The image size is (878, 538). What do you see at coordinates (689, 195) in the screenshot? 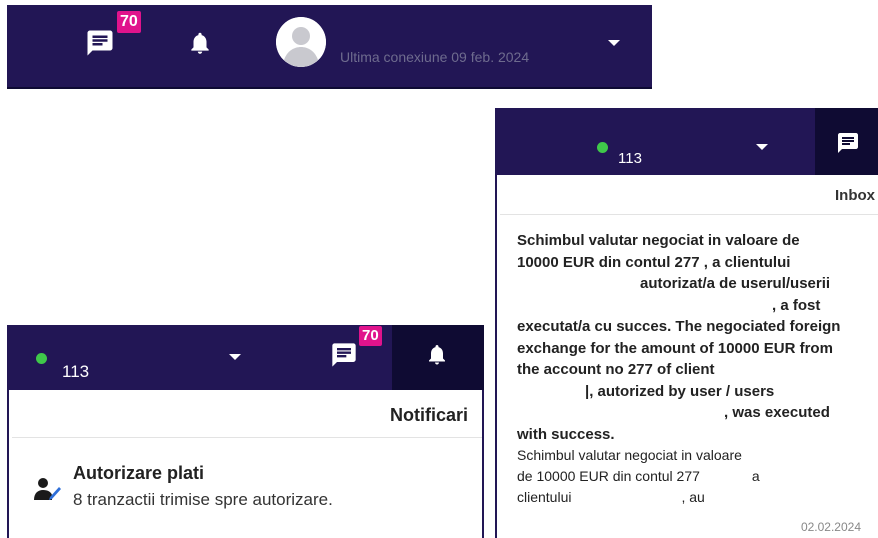
I see `inbox-header: Inbox` at bounding box center [689, 195].